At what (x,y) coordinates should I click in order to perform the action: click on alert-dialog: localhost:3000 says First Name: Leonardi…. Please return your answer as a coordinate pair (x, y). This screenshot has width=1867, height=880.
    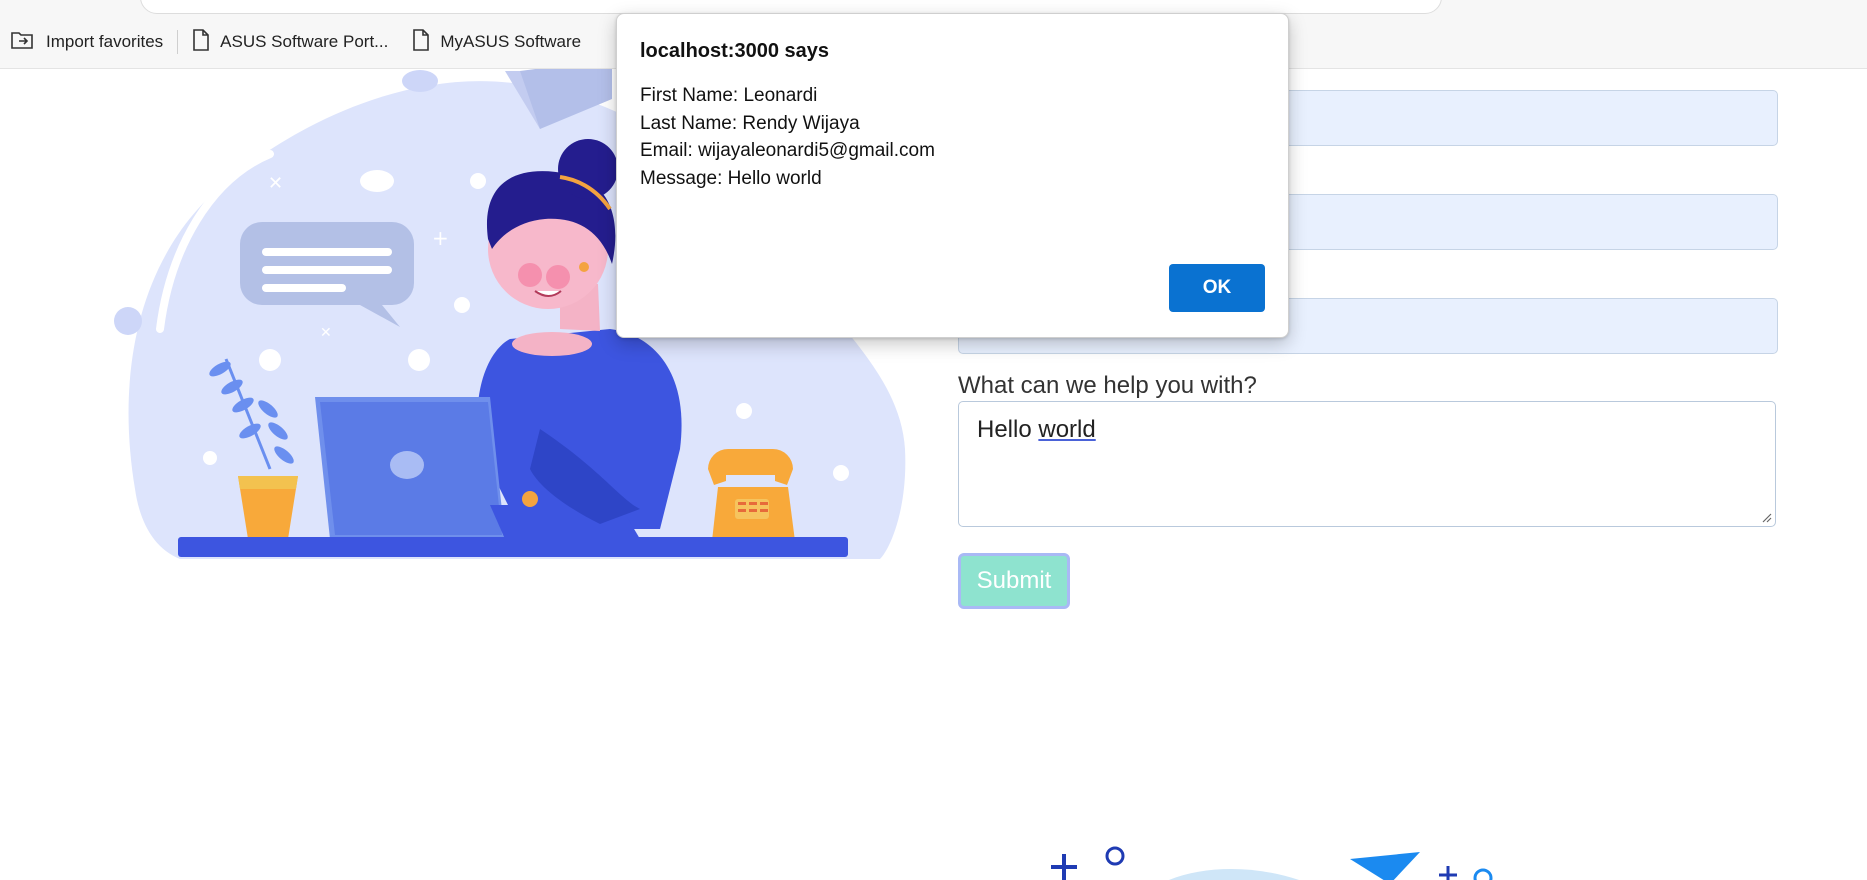
    Looking at the image, I should click on (952, 175).